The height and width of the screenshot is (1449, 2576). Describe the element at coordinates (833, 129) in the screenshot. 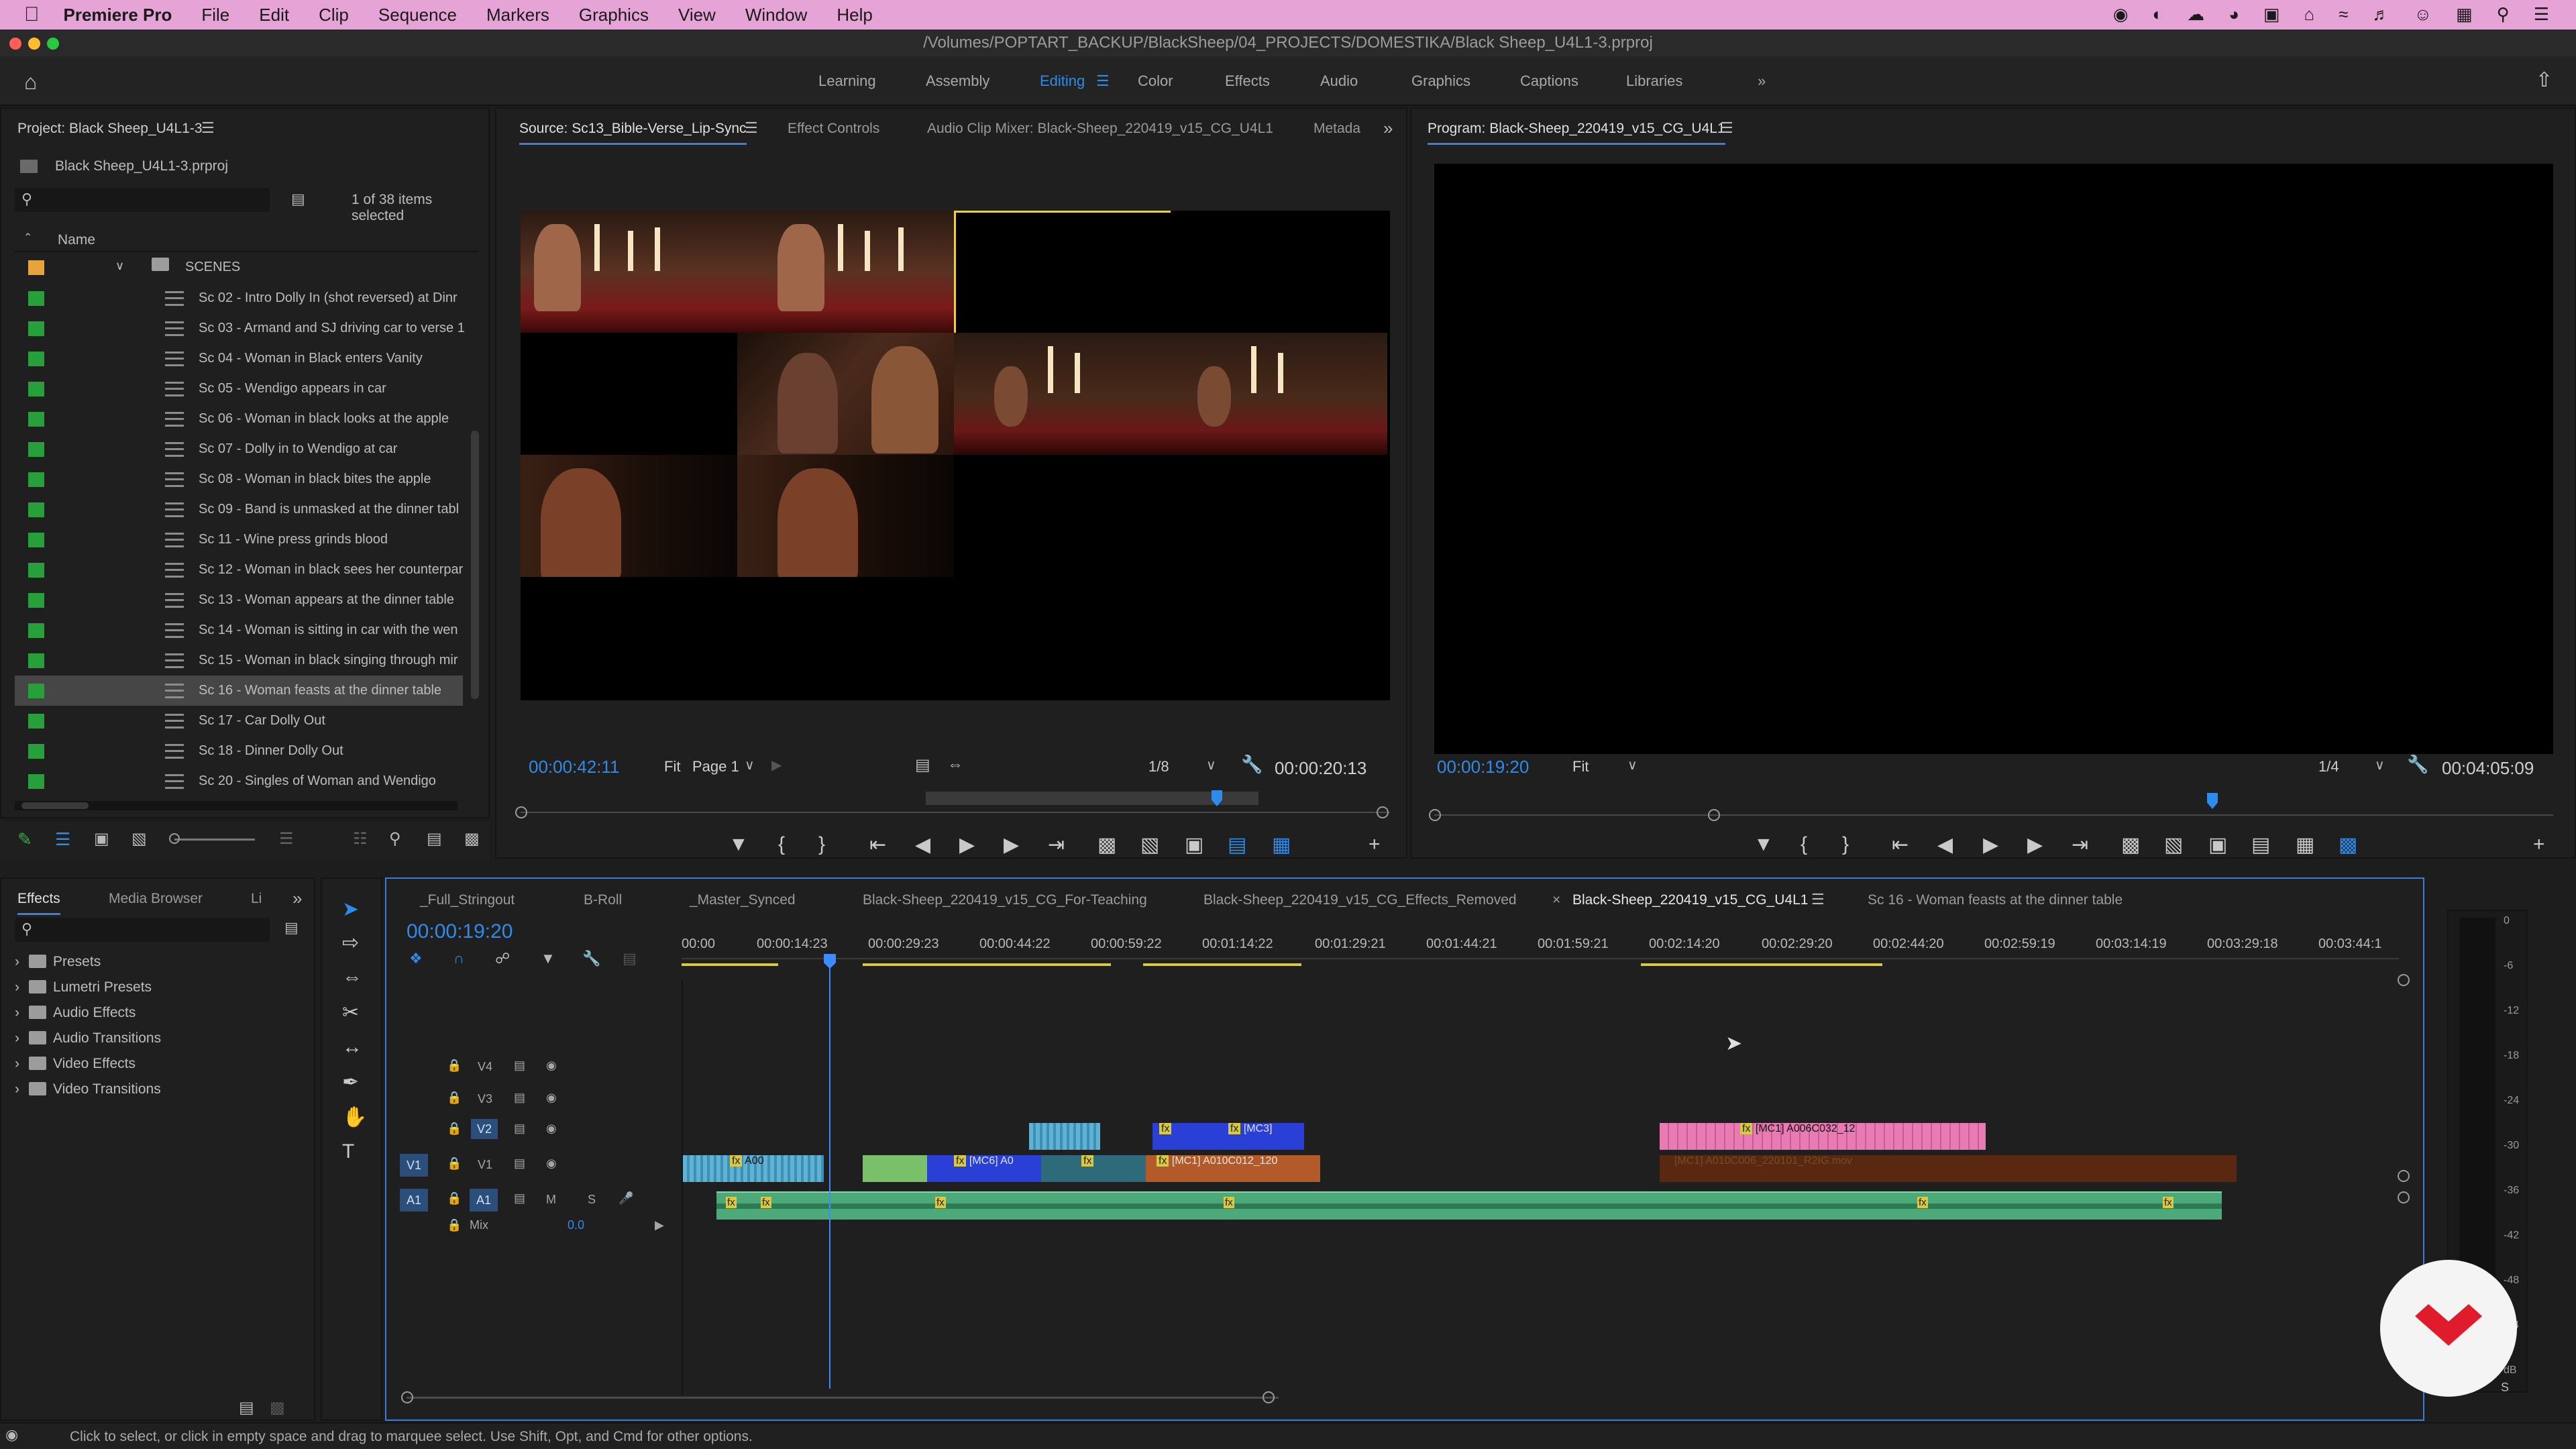

I see `tab-effect-controls: Effect Controls` at that location.